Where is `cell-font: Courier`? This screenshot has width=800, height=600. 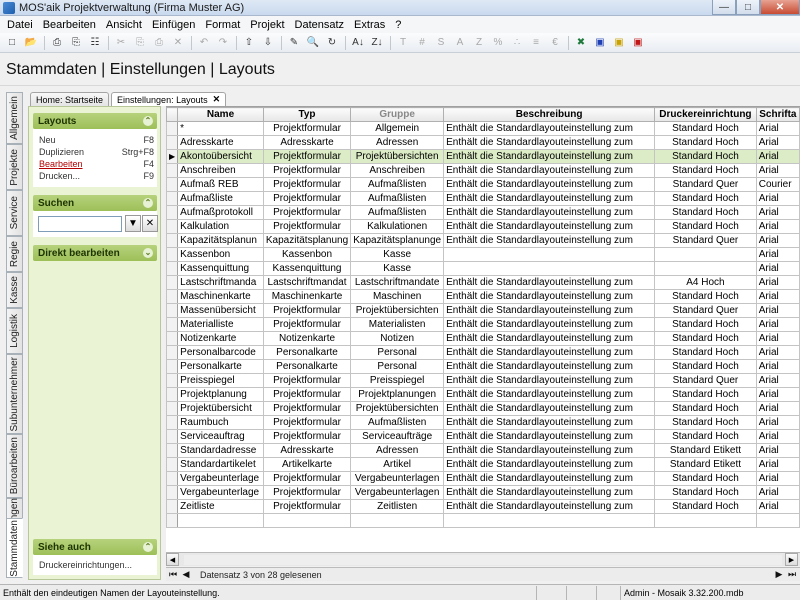 cell-font: Courier is located at coordinates (777, 184).